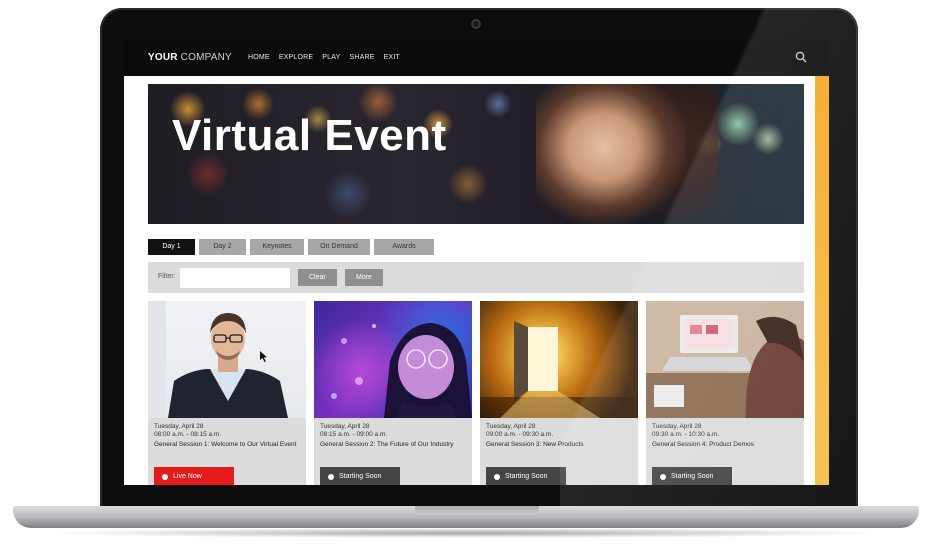 Image resolution: width=931 pixels, height=546 pixels. I want to click on filter-bar: Filter: Clear More, so click(476, 277).